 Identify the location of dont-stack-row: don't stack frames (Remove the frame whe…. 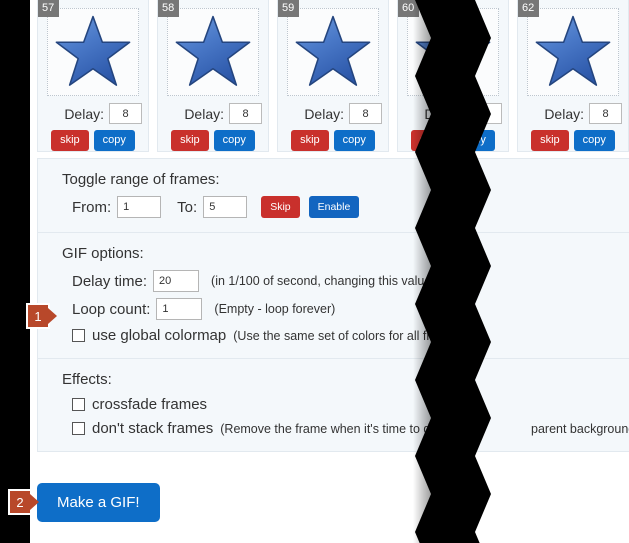
(345, 428).